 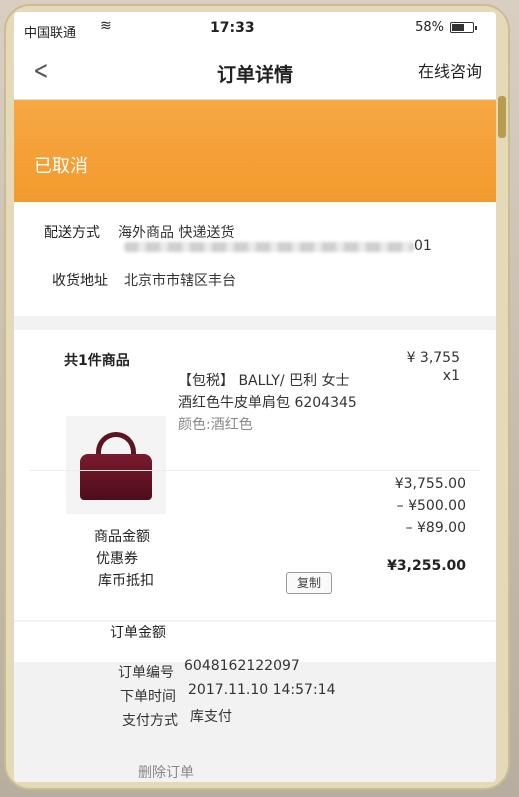 I want to click on order-amount-row: 订单金额, so click(x=255, y=642).